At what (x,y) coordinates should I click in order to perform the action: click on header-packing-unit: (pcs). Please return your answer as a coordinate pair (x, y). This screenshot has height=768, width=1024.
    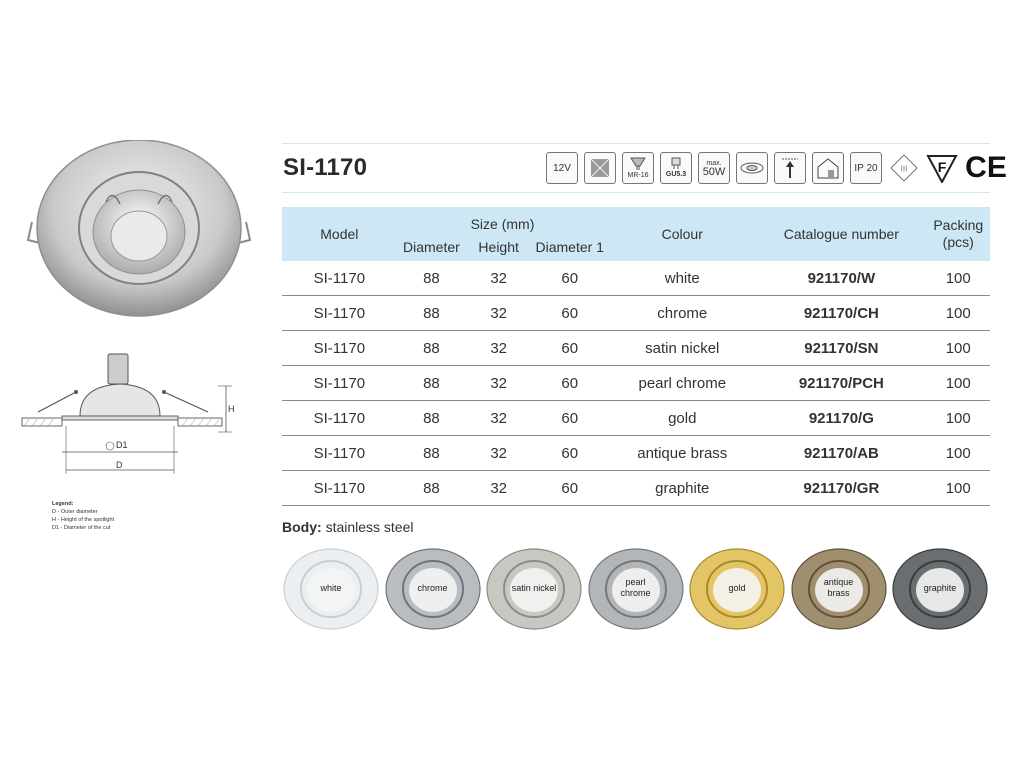
    Looking at the image, I should click on (958, 242).